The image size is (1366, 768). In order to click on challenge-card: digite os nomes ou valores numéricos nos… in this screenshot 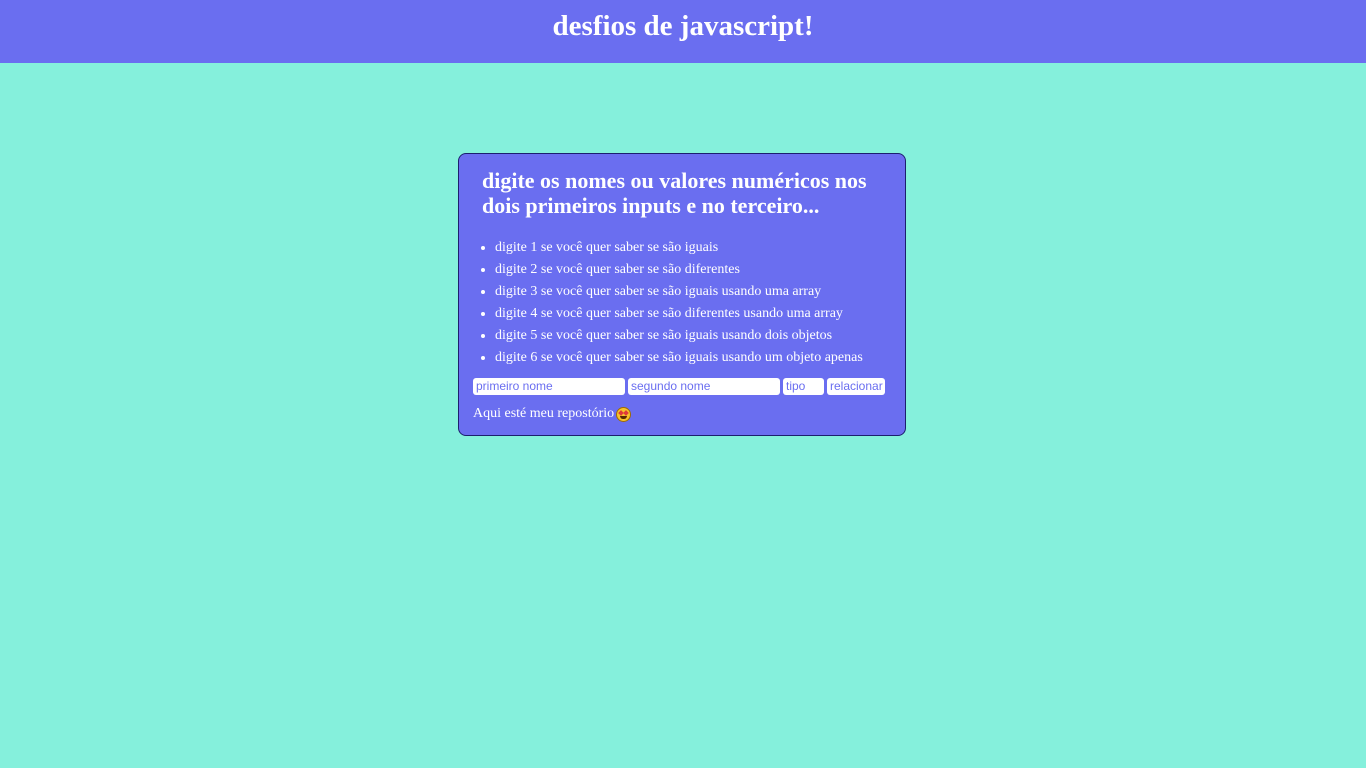, I will do `click(682, 294)`.